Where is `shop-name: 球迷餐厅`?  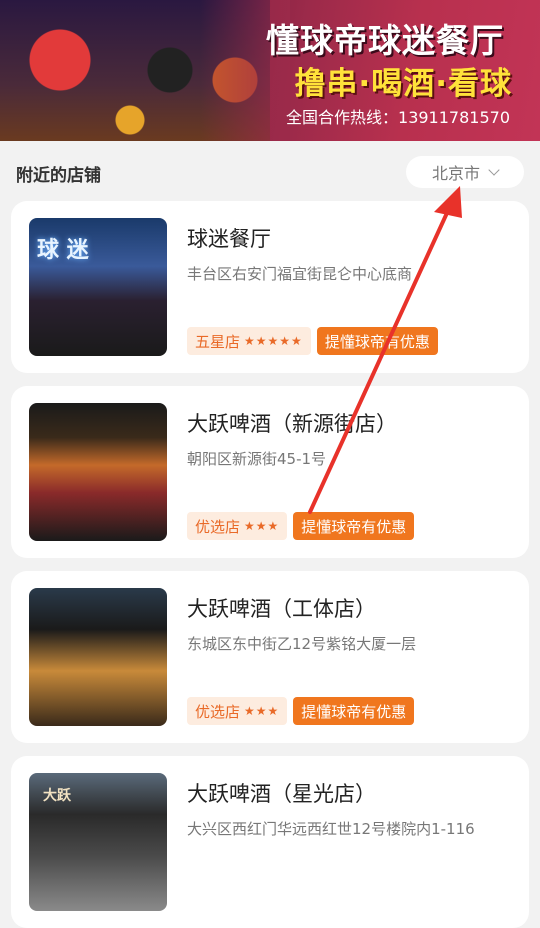
shop-name: 球迷餐厅 is located at coordinates (229, 239).